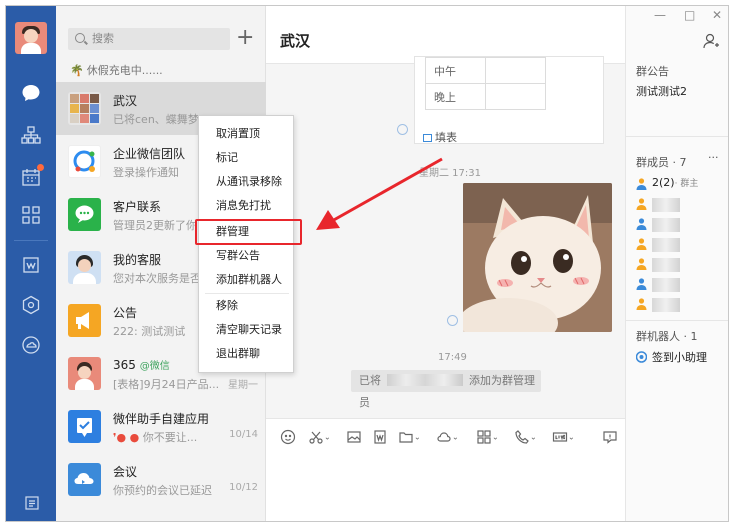 The image size is (735, 527). I want to click on chat-name: 会议, so click(125, 472).